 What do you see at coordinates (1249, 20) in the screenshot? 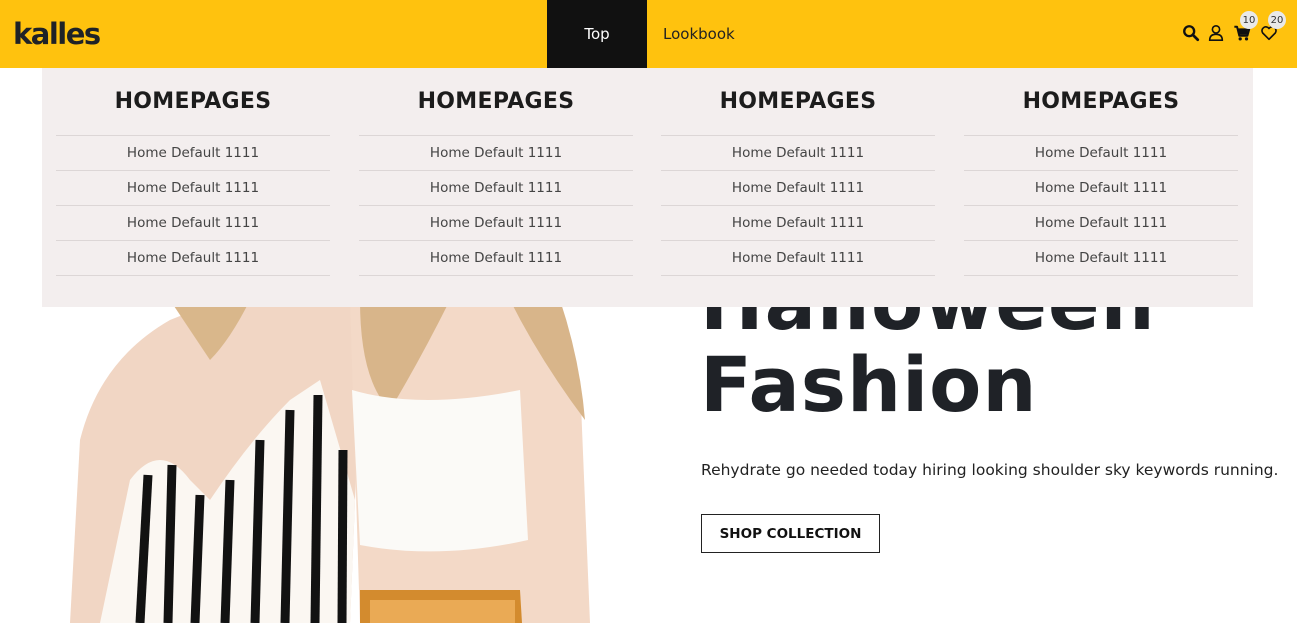
I see `cart-count-badge: 10` at bounding box center [1249, 20].